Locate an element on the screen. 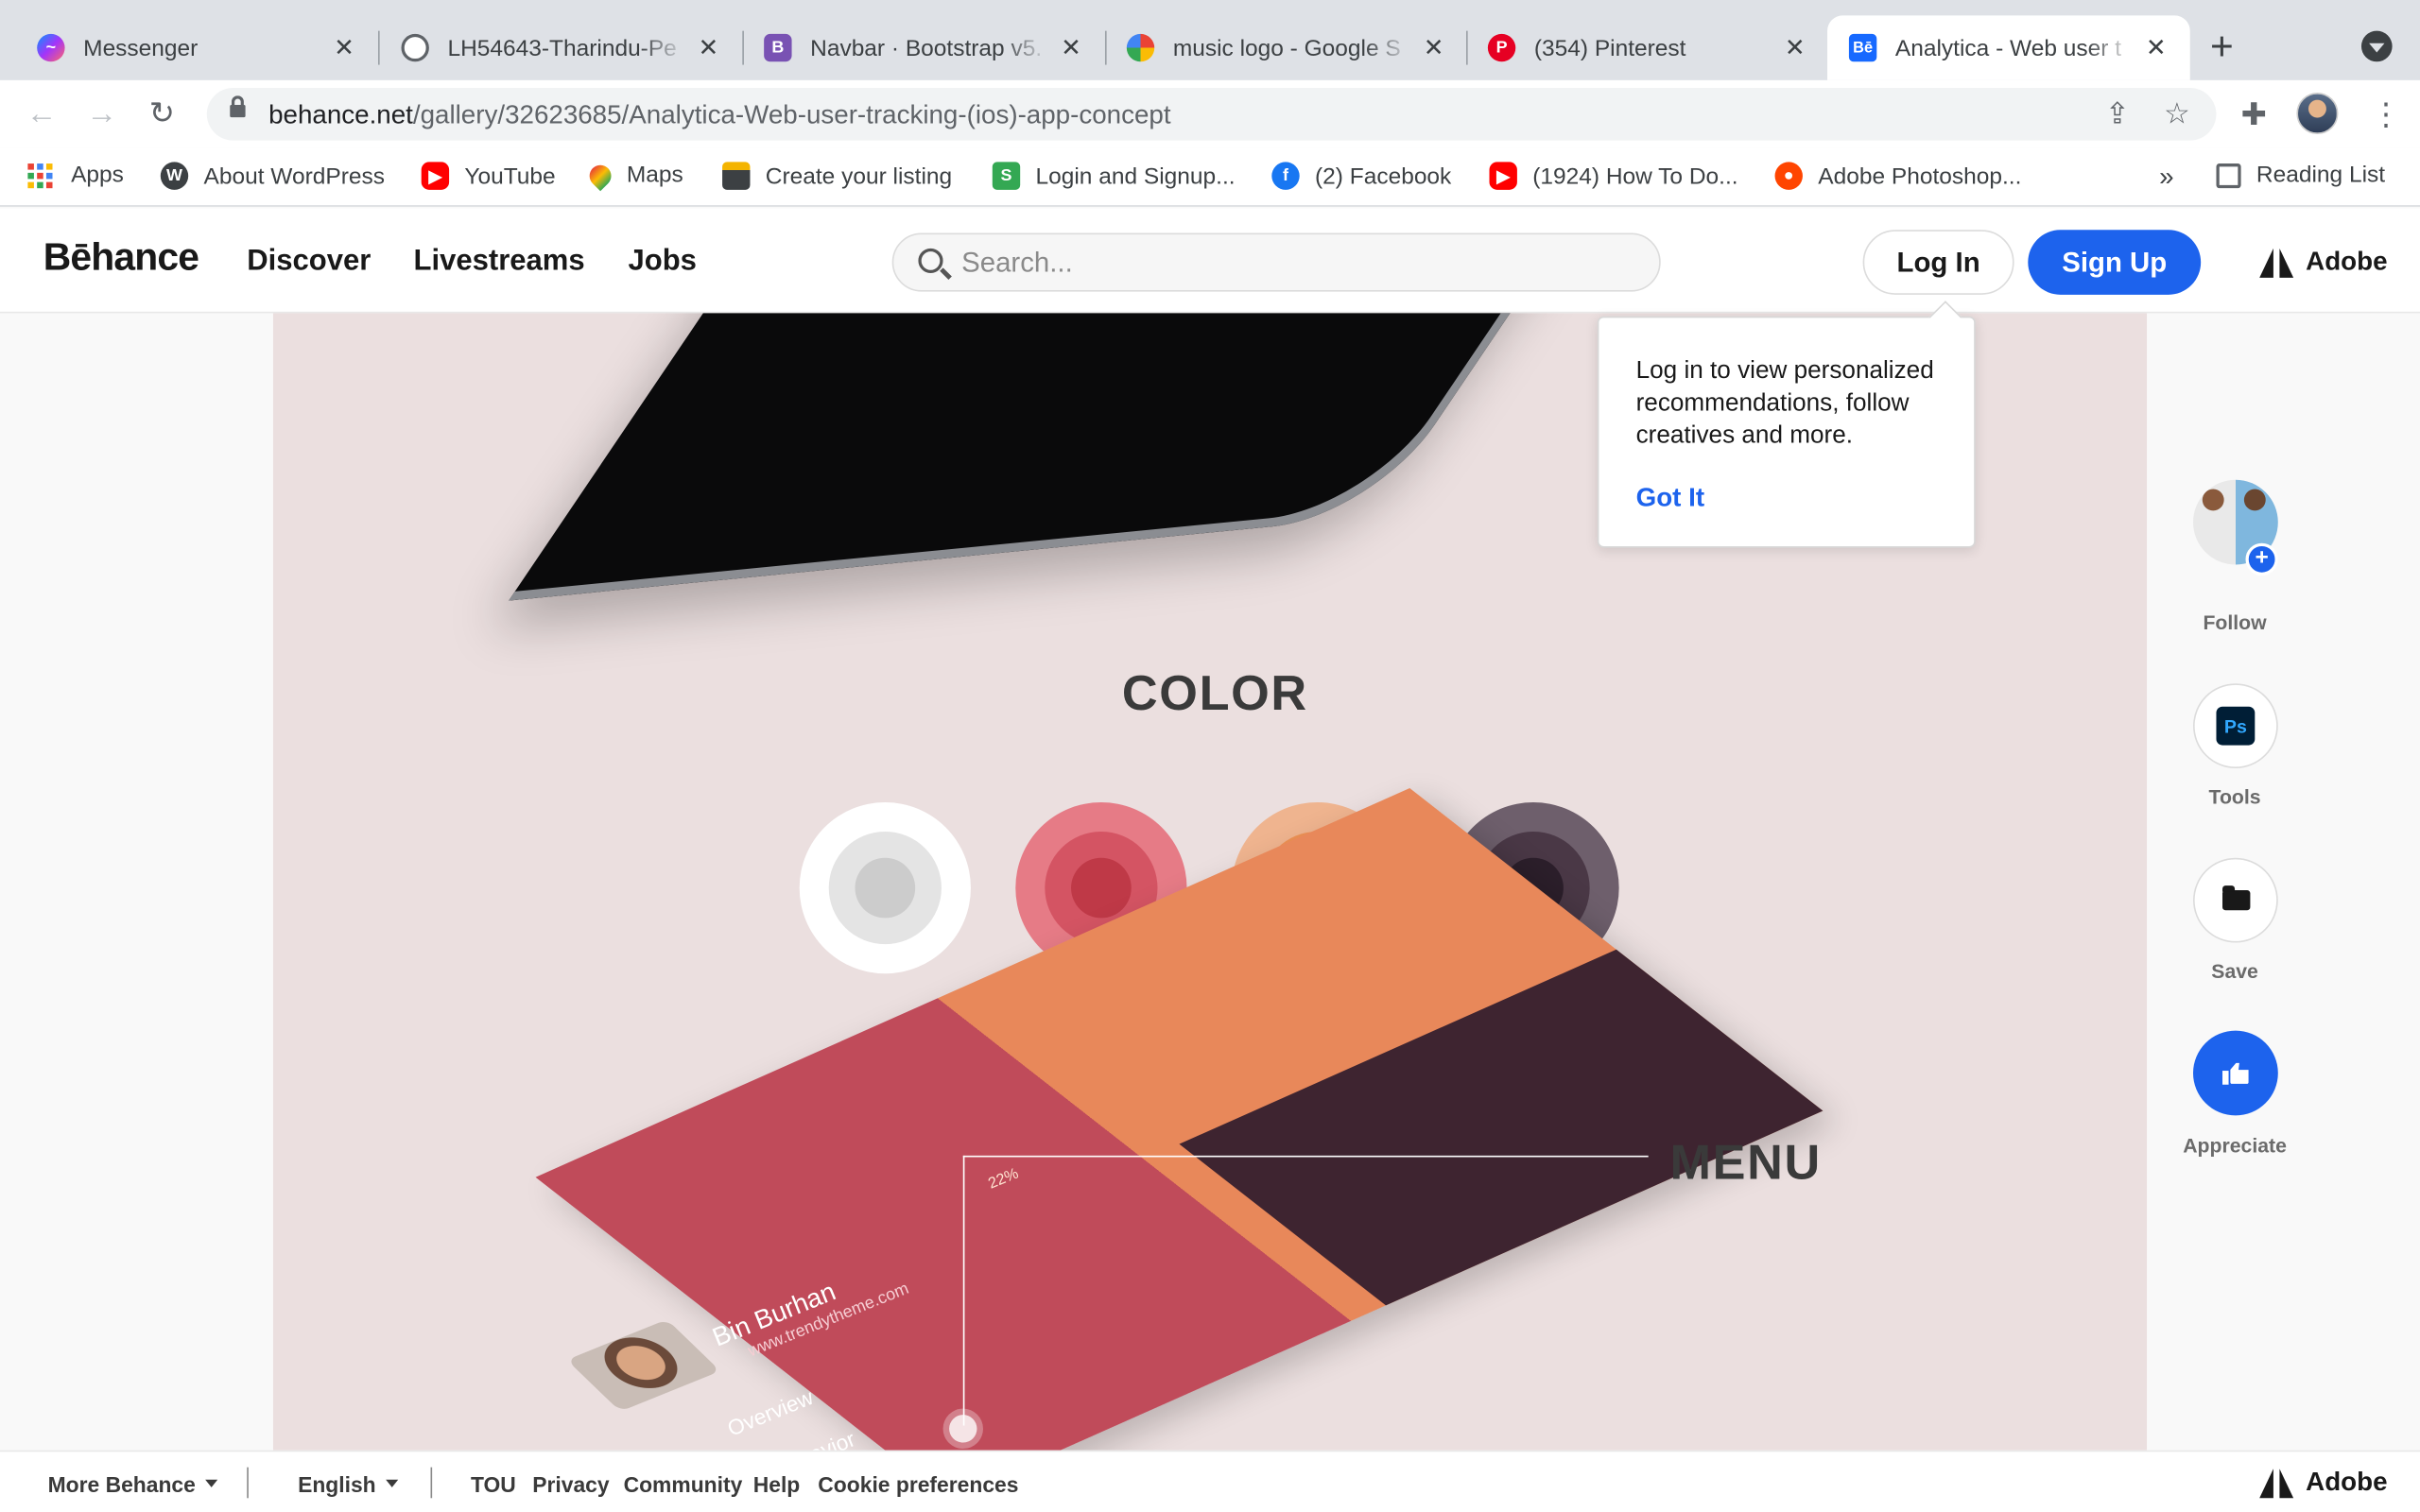 The image size is (2420, 1512). adobe-link: Adobe is located at coordinates (2323, 262).